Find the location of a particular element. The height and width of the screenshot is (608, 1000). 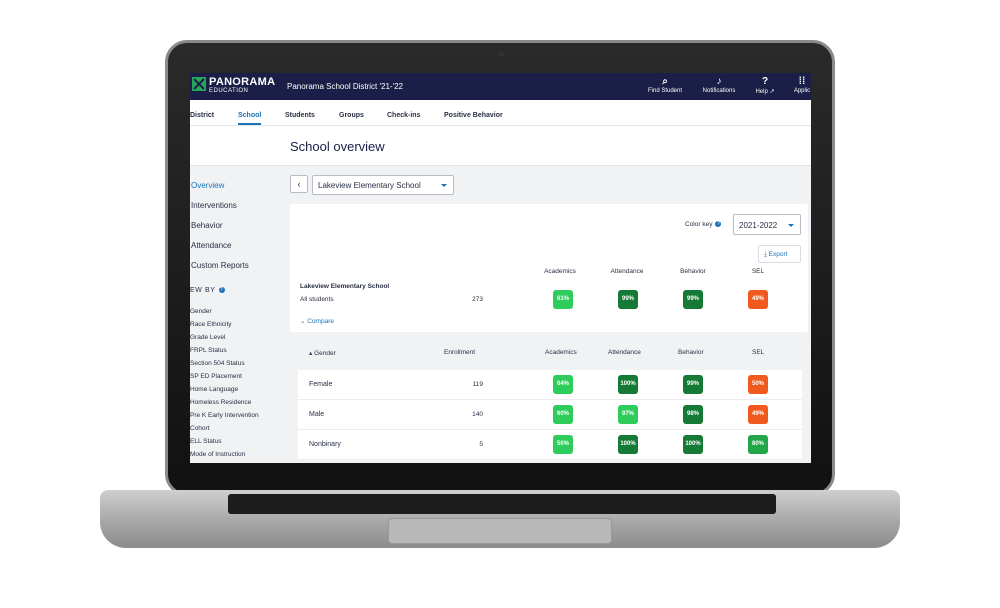

search-icon: ⌕ is located at coordinates (665, 81).